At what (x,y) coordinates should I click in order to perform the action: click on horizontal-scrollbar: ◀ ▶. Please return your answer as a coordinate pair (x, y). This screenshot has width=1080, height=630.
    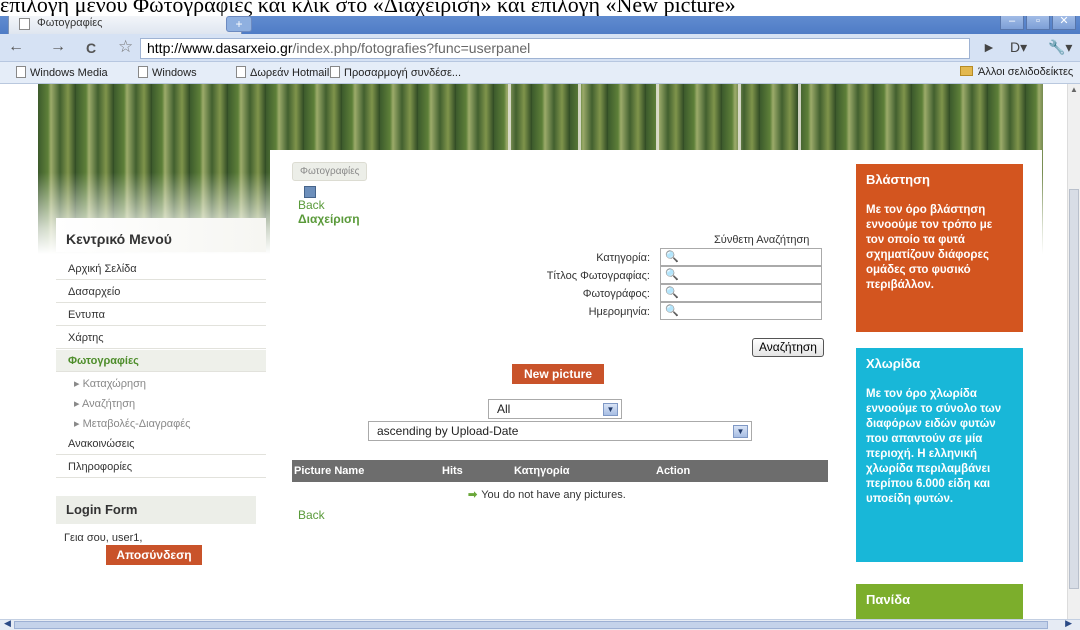
    Looking at the image, I should click on (540, 624).